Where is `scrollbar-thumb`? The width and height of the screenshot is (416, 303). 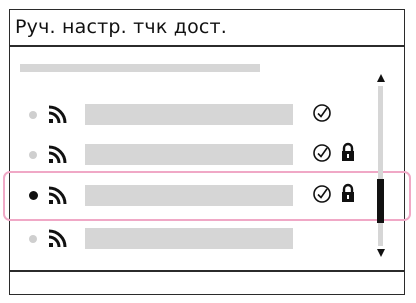 scrollbar-thumb is located at coordinates (380, 201).